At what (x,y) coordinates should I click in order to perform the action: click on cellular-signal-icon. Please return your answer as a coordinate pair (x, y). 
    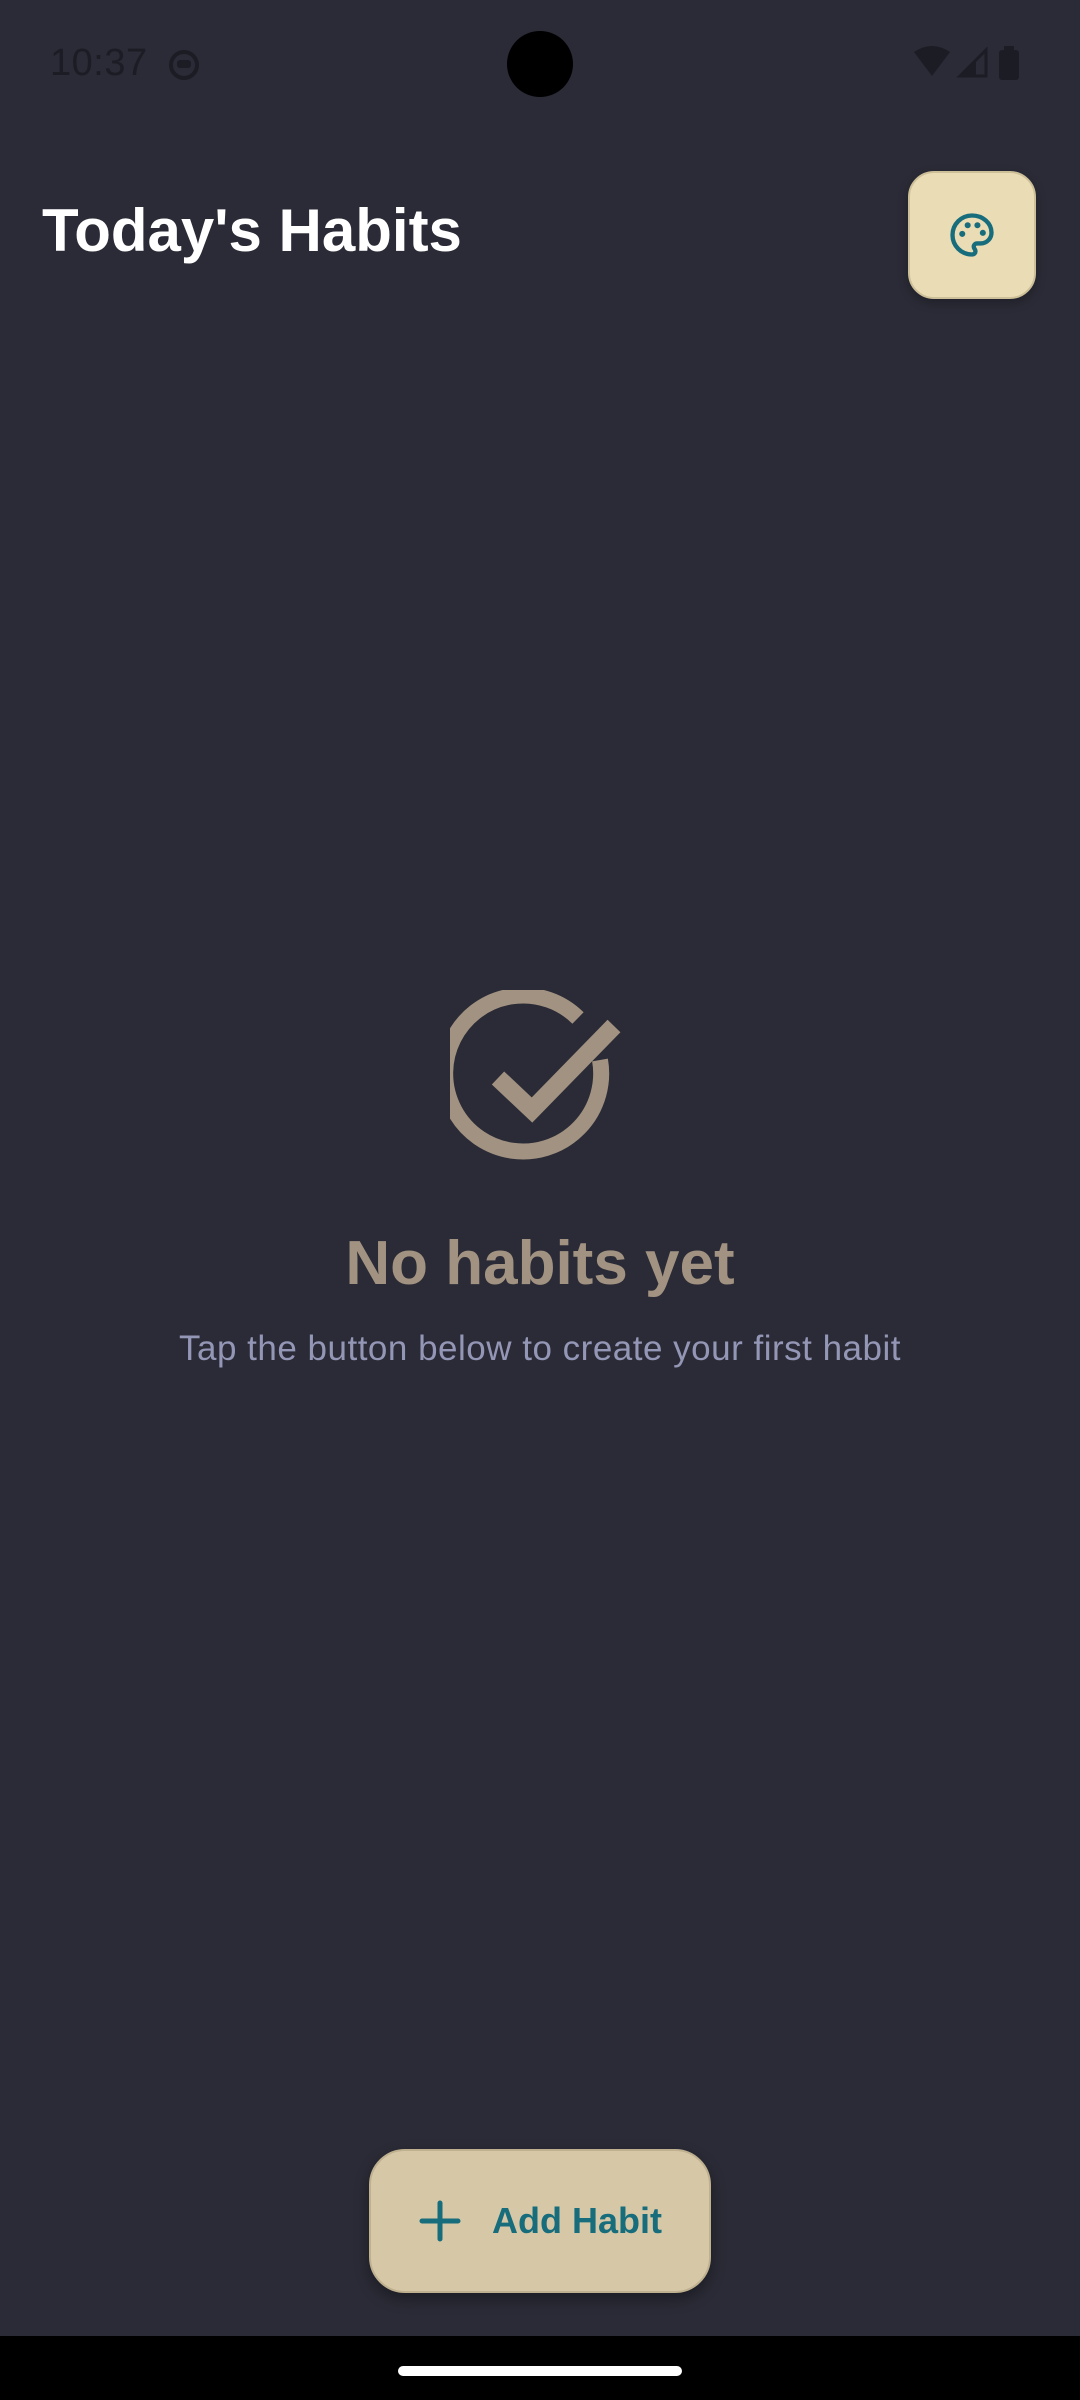
    Looking at the image, I should click on (972, 62).